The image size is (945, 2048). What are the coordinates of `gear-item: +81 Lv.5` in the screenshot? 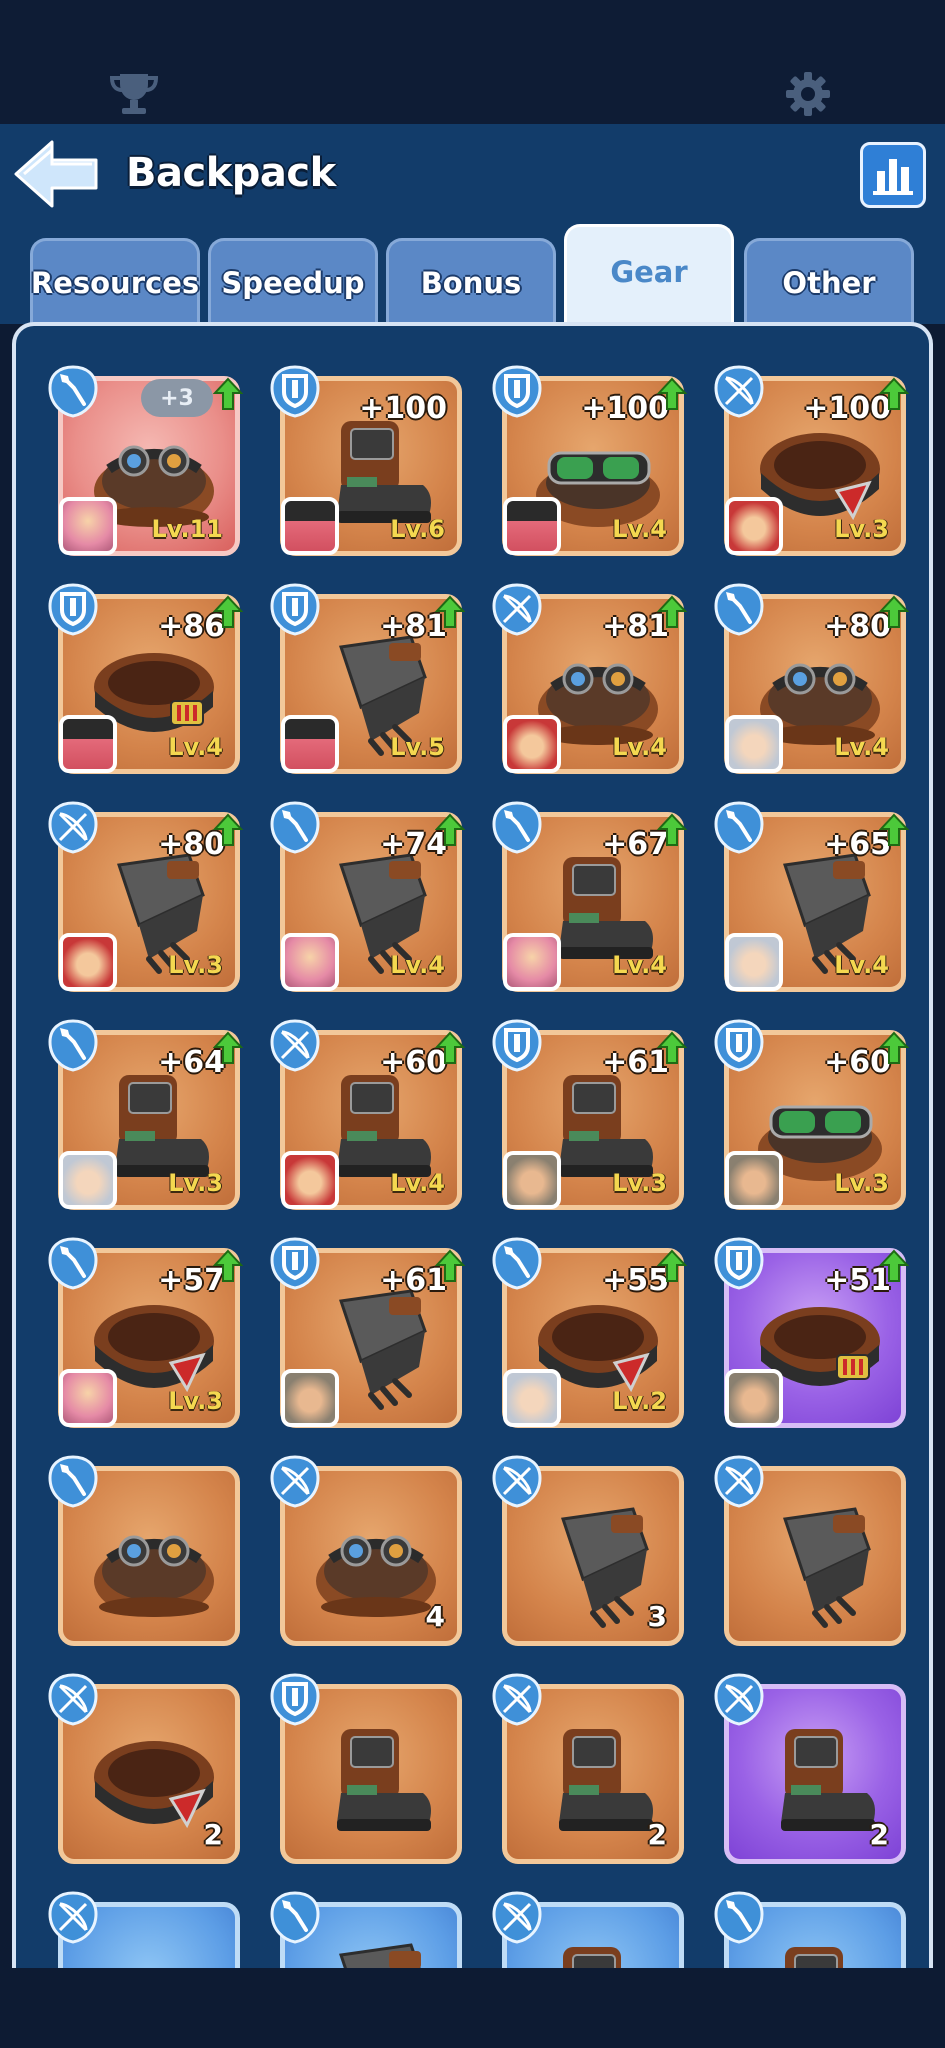 It's located at (367, 678).